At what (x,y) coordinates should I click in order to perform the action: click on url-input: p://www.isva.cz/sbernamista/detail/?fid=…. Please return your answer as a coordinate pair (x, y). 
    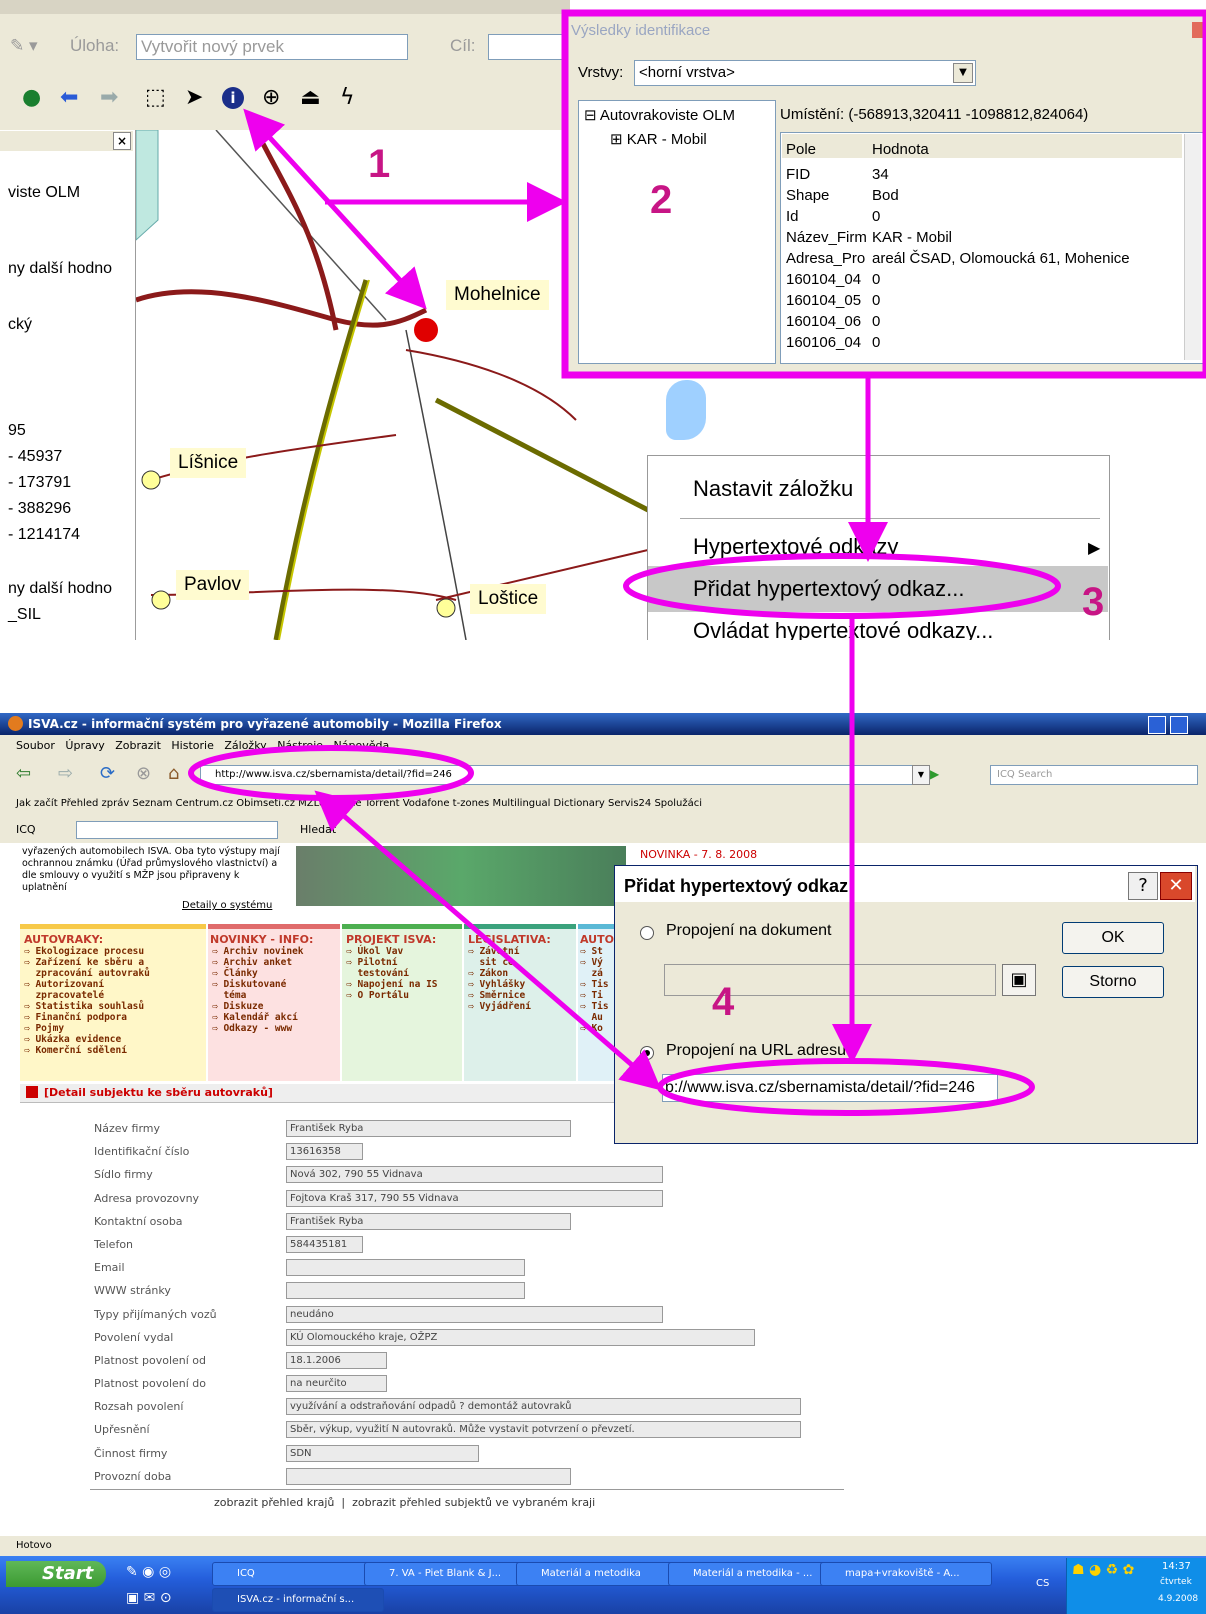
    Looking at the image, I should click on (830, 1088).